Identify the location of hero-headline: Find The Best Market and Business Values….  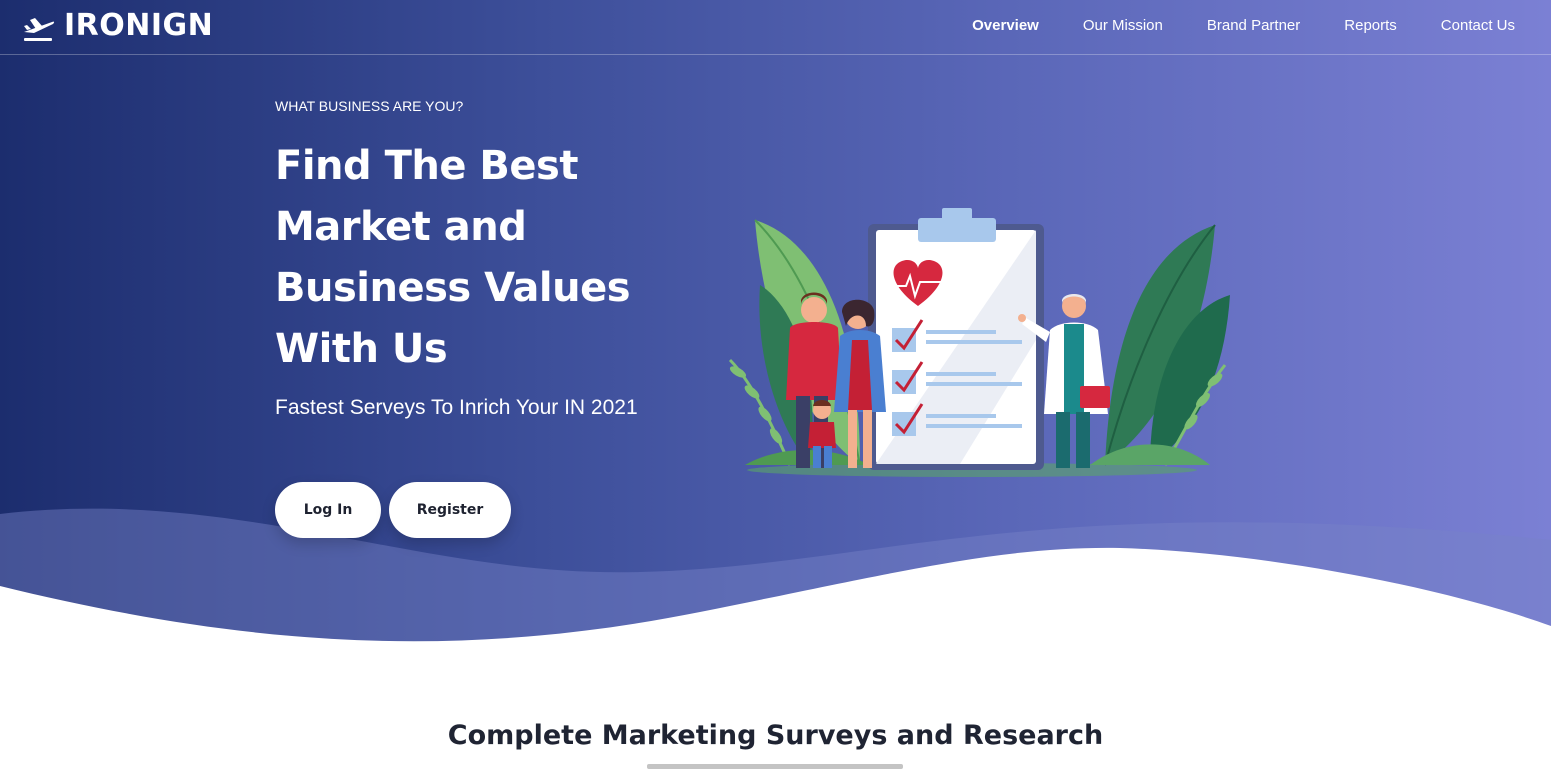
(453, 257).